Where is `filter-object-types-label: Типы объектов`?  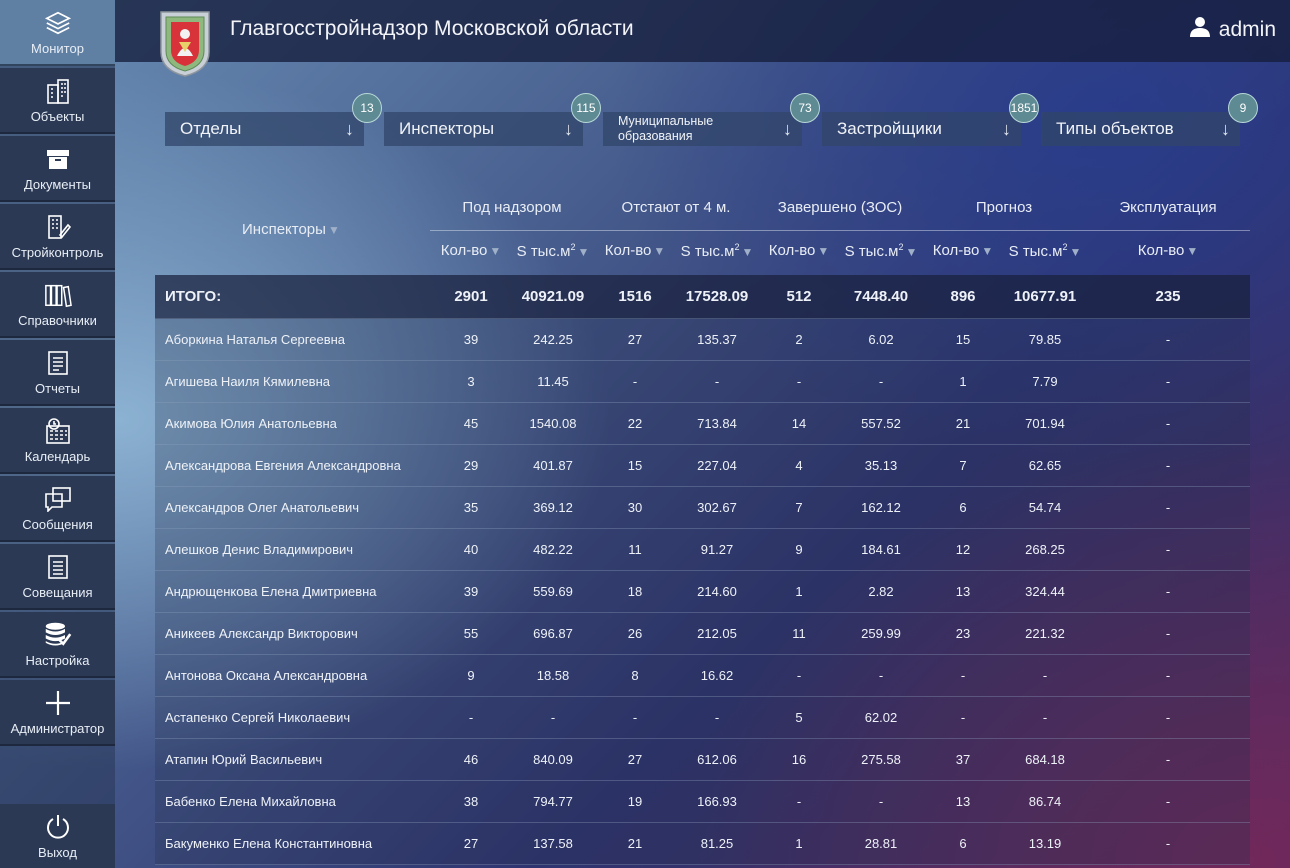
filter-object-types-label: Типы объектов is located at coordinates (1115, 128).